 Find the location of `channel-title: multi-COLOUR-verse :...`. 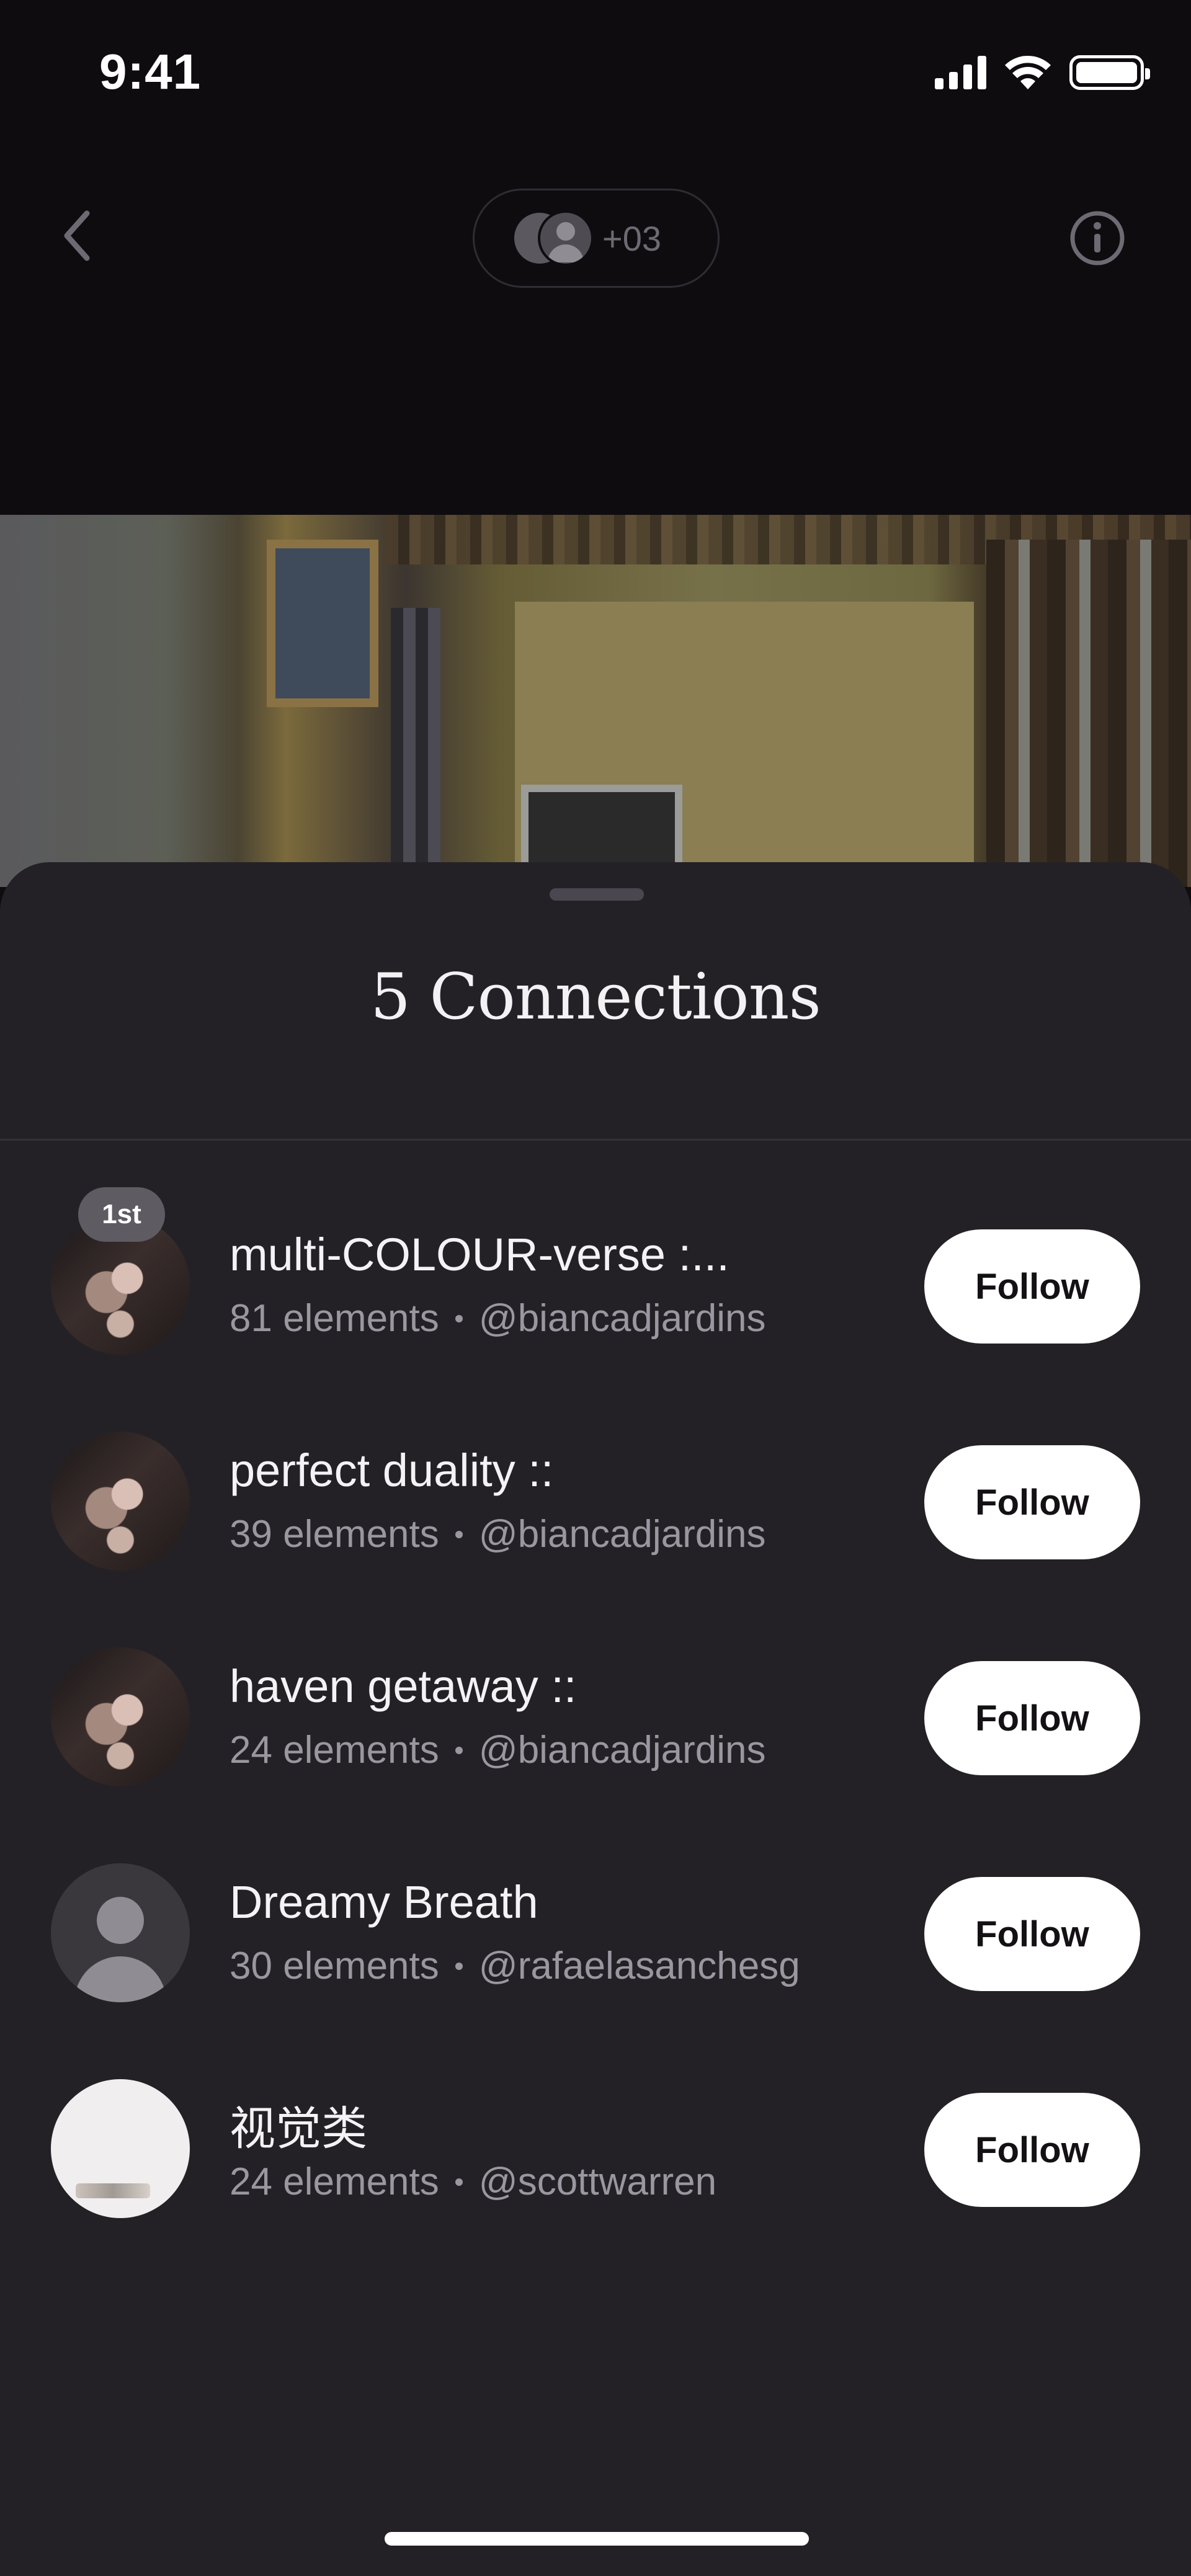

channel-title: multi-COLOUR-verse :... is located at coordinates (480, 1254).